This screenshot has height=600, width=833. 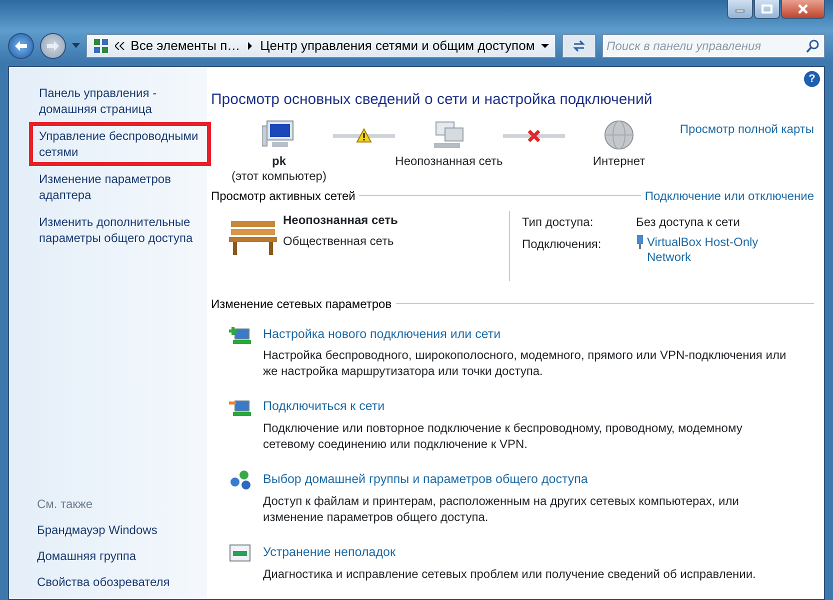 I want to click on network-computers-icon, so click(x=449, y=135).